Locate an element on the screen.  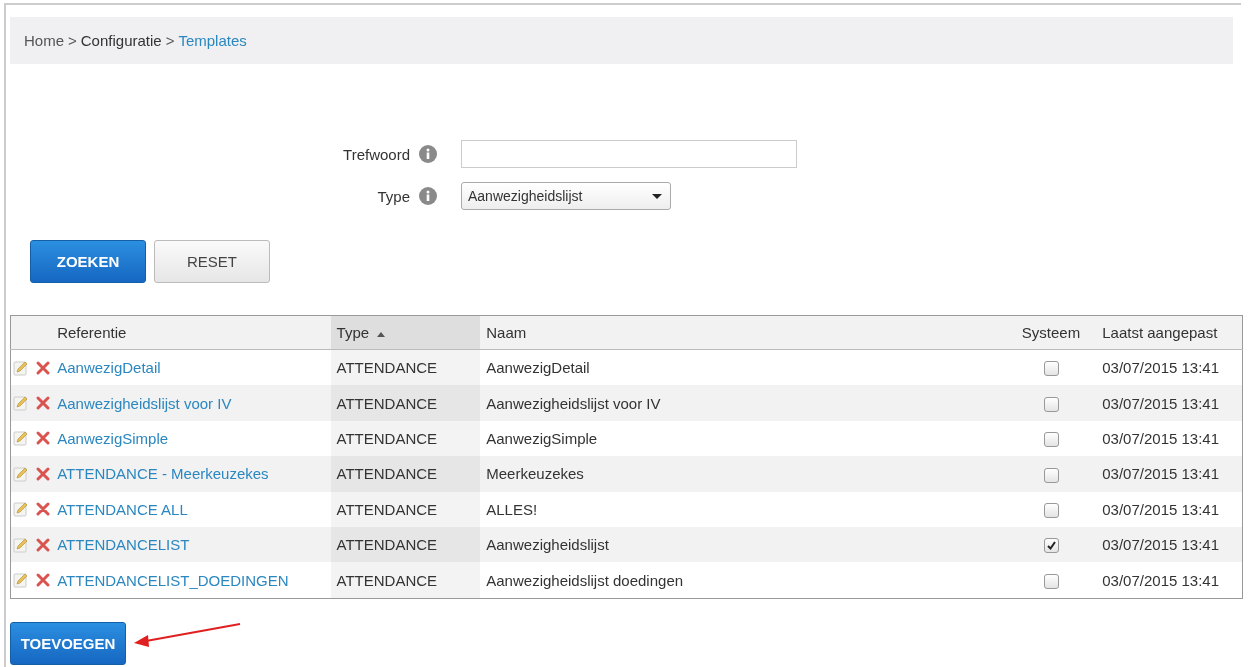
add-button: TOEVOEGEN is located at coordinates (68, 643).